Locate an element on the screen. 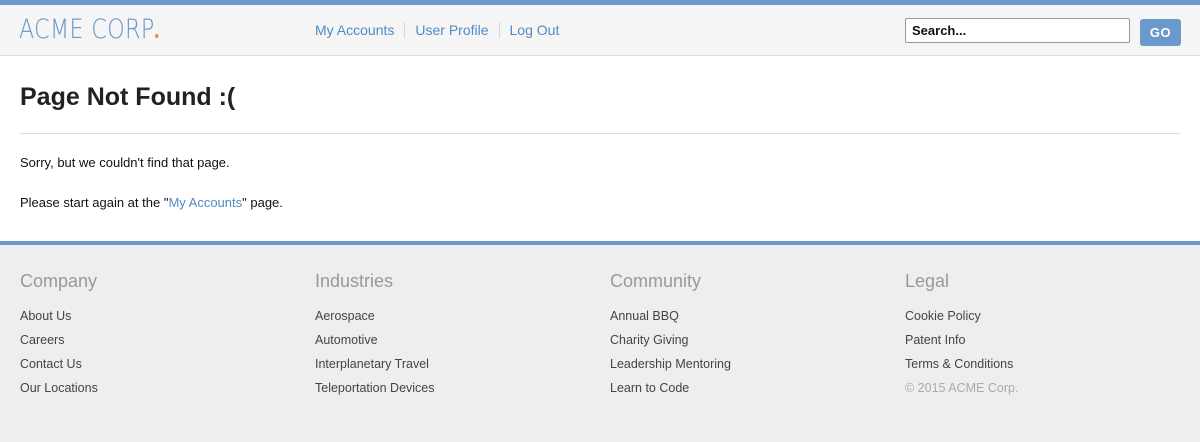 This screenshot has height=442, width=1200. footer-link-teleportation-devices: Teleportation Devices is located at coordinates (375, 388).